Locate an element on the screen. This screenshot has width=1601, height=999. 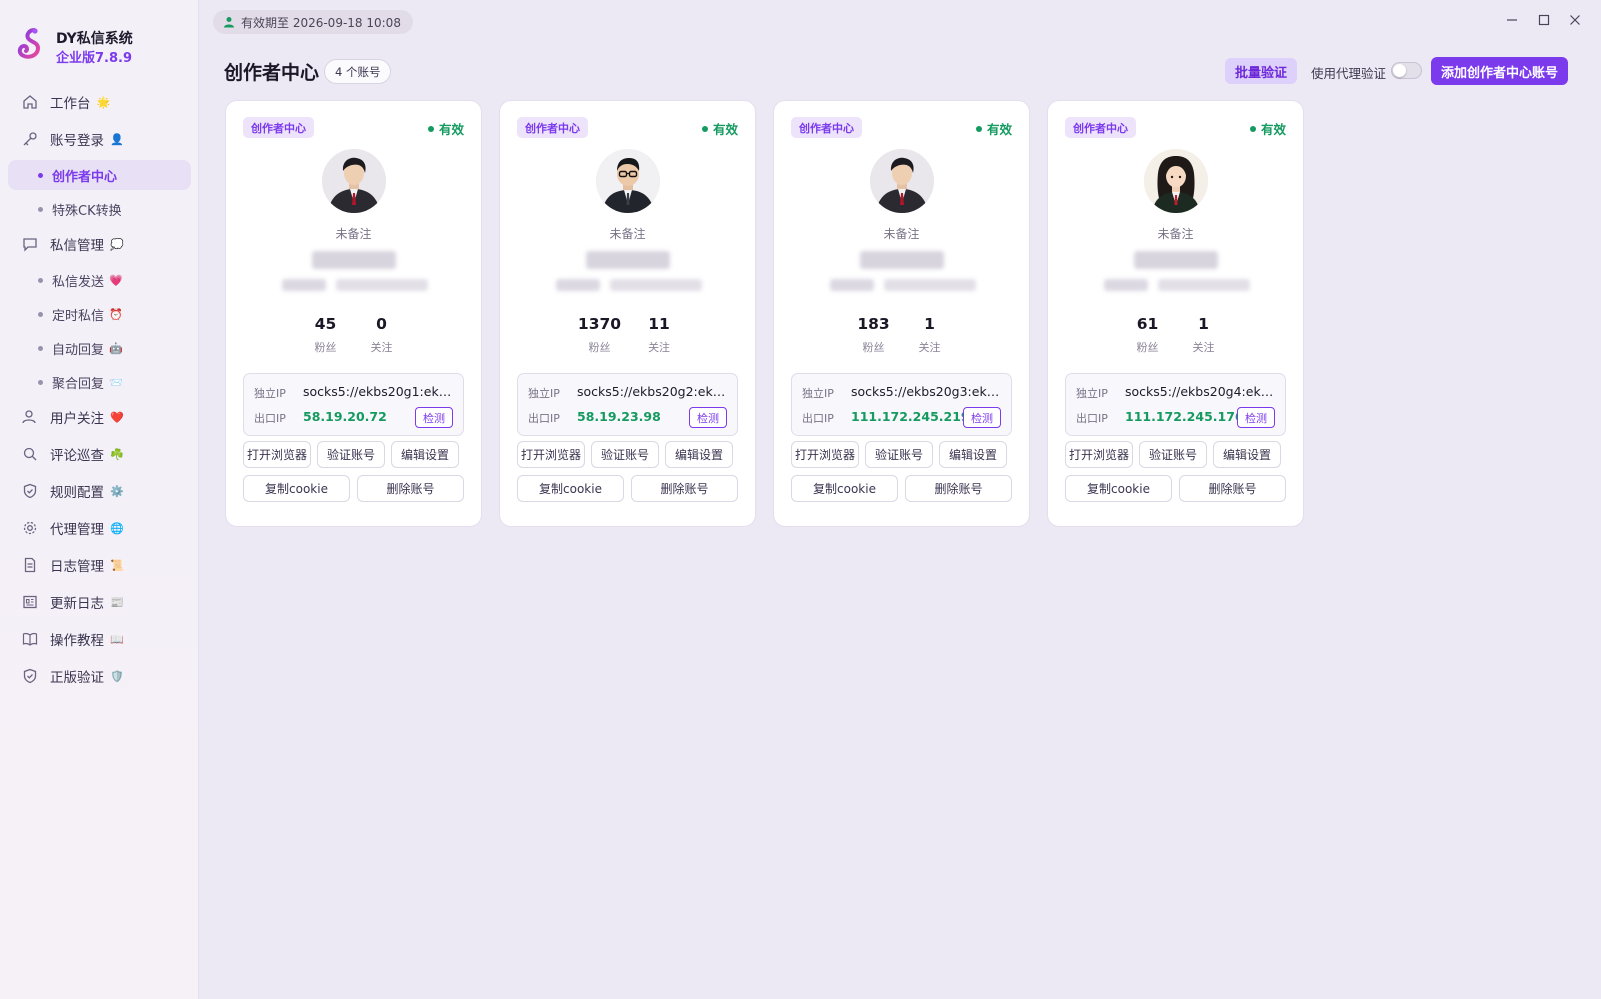
clover-emoji-icon: ☘️ is located at coordinates (117, 454).